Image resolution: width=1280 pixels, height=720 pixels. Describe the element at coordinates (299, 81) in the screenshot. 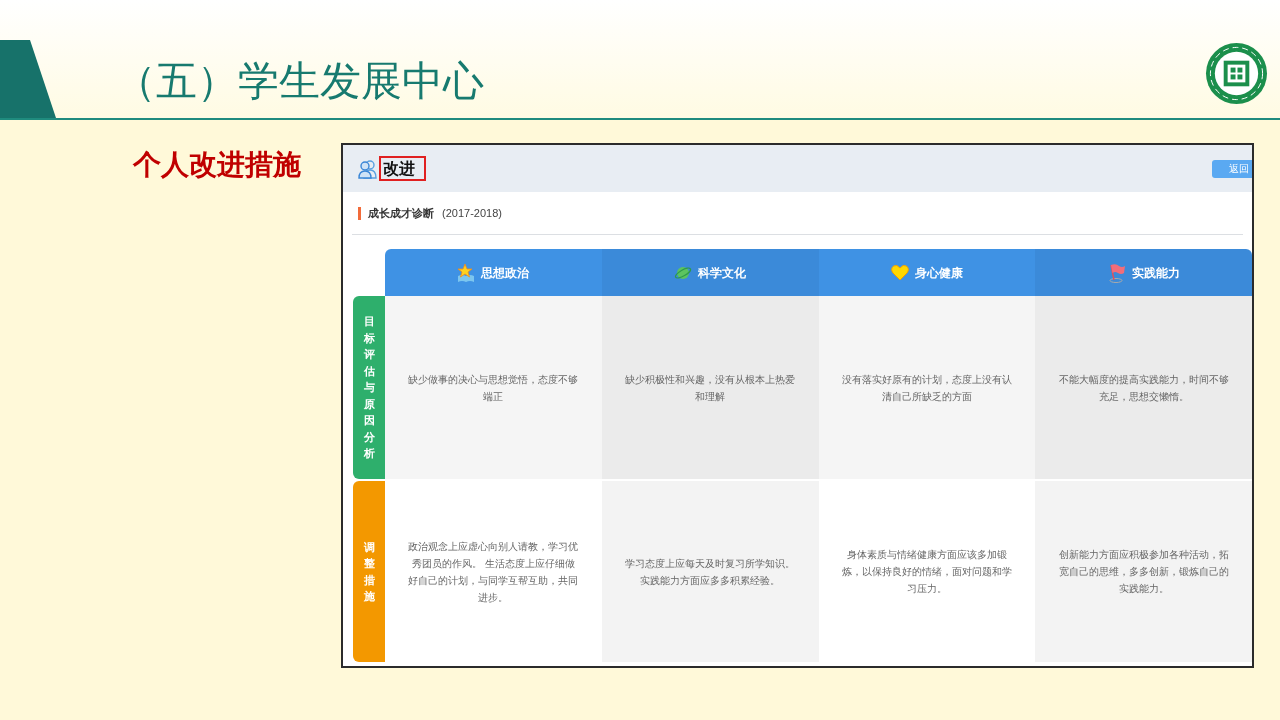

I see `slide-title: （五）学生发展中心` at that location.